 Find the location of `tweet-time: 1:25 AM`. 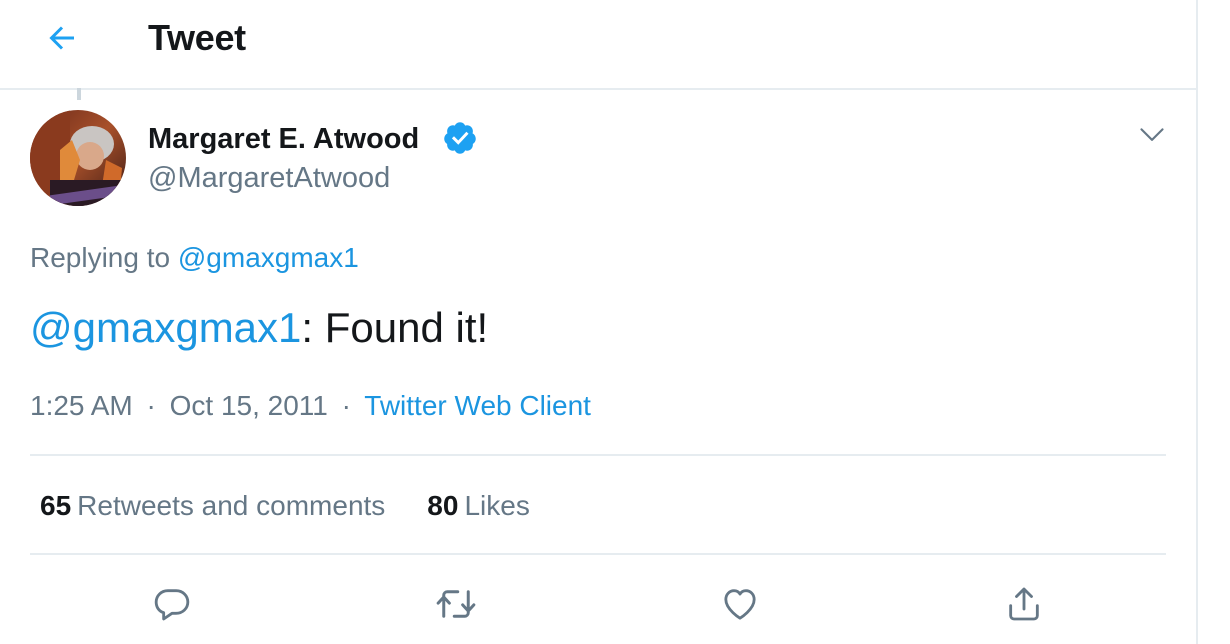

tweet-time: 1:25 AM is located at coordinates (81, 405).